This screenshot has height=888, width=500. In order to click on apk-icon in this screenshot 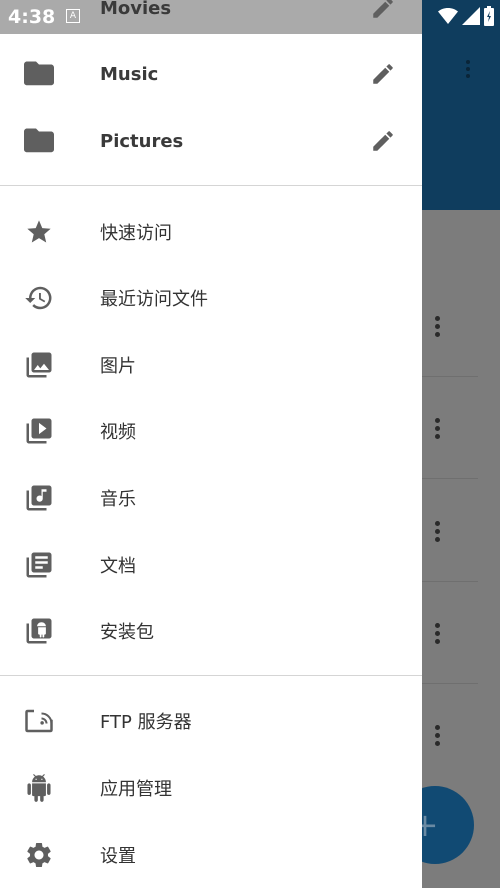, I will do `click(39, 631)`.